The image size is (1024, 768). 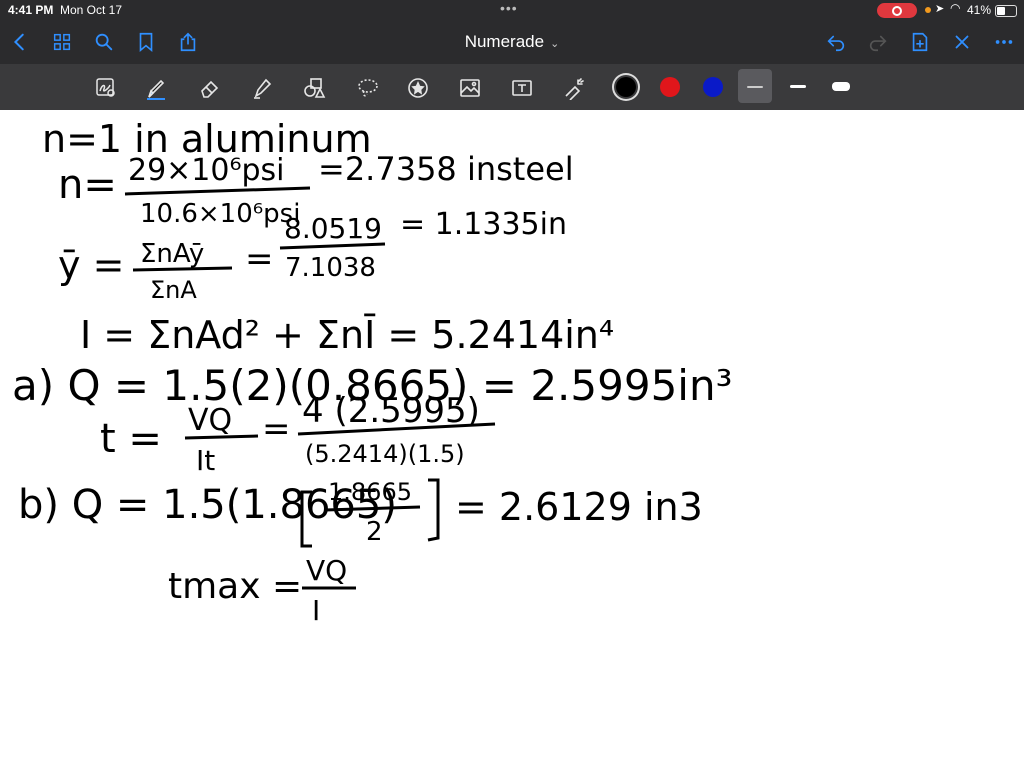 I want to click on screen-record-icon, so click(x=897, y=10).